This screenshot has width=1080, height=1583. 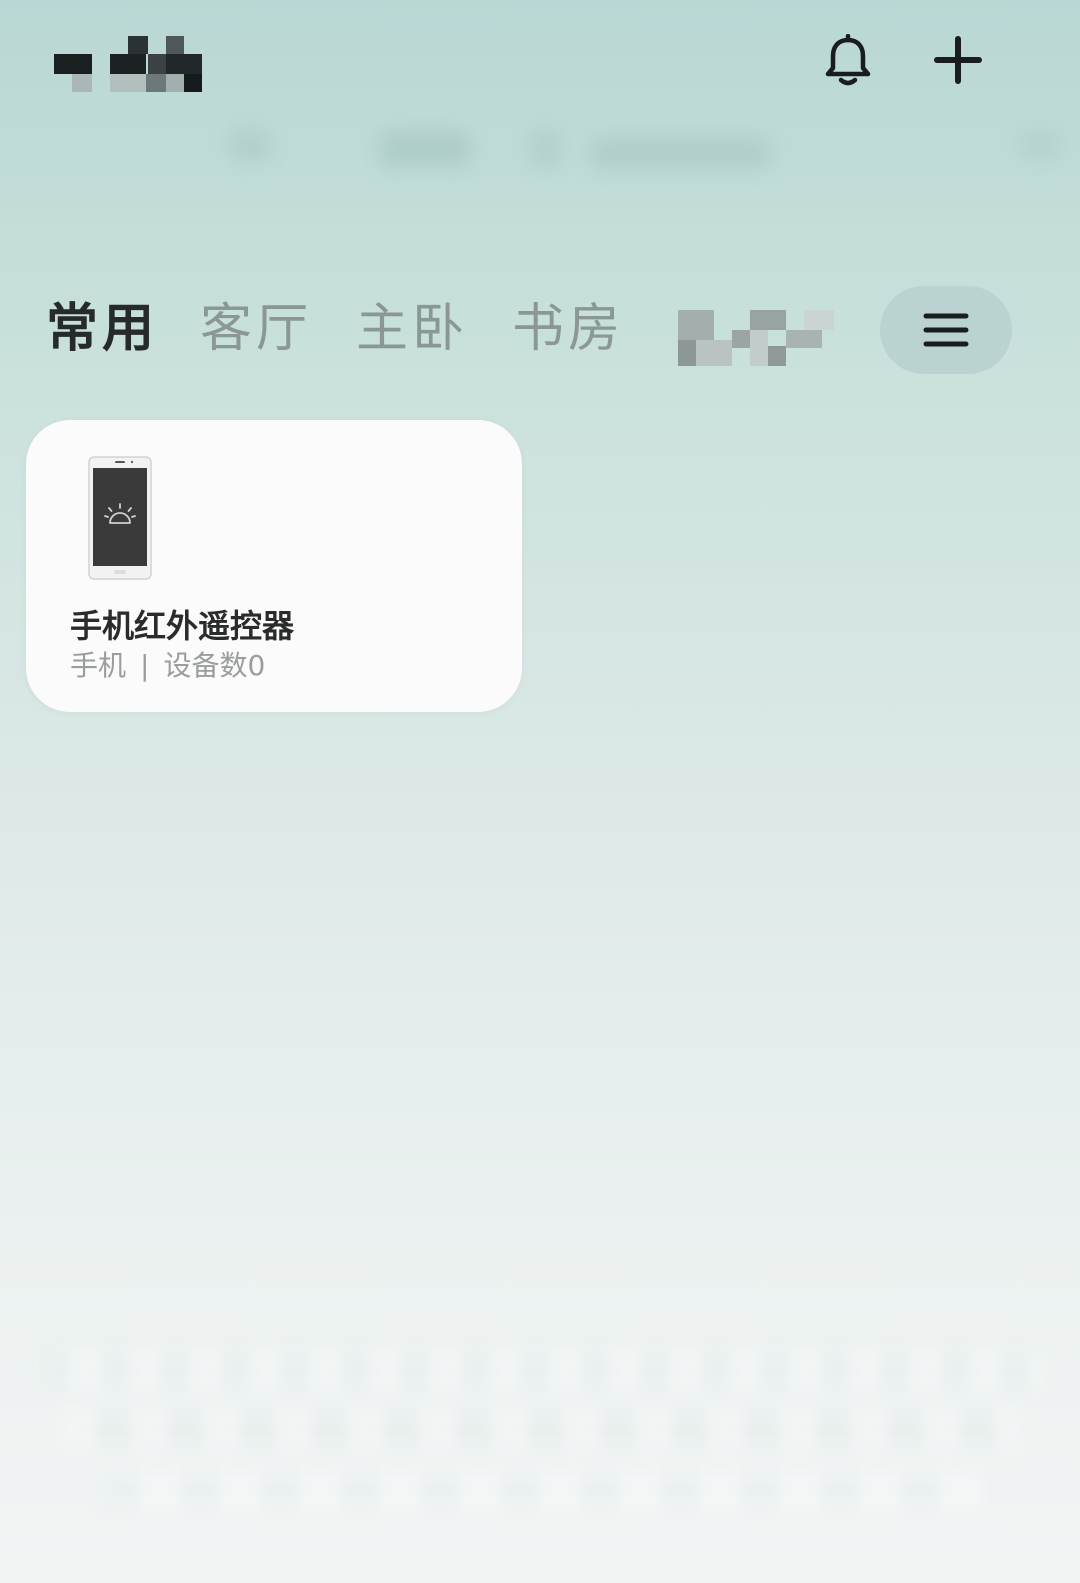 I want to click on add-device-button, so click(x=958, y=60).